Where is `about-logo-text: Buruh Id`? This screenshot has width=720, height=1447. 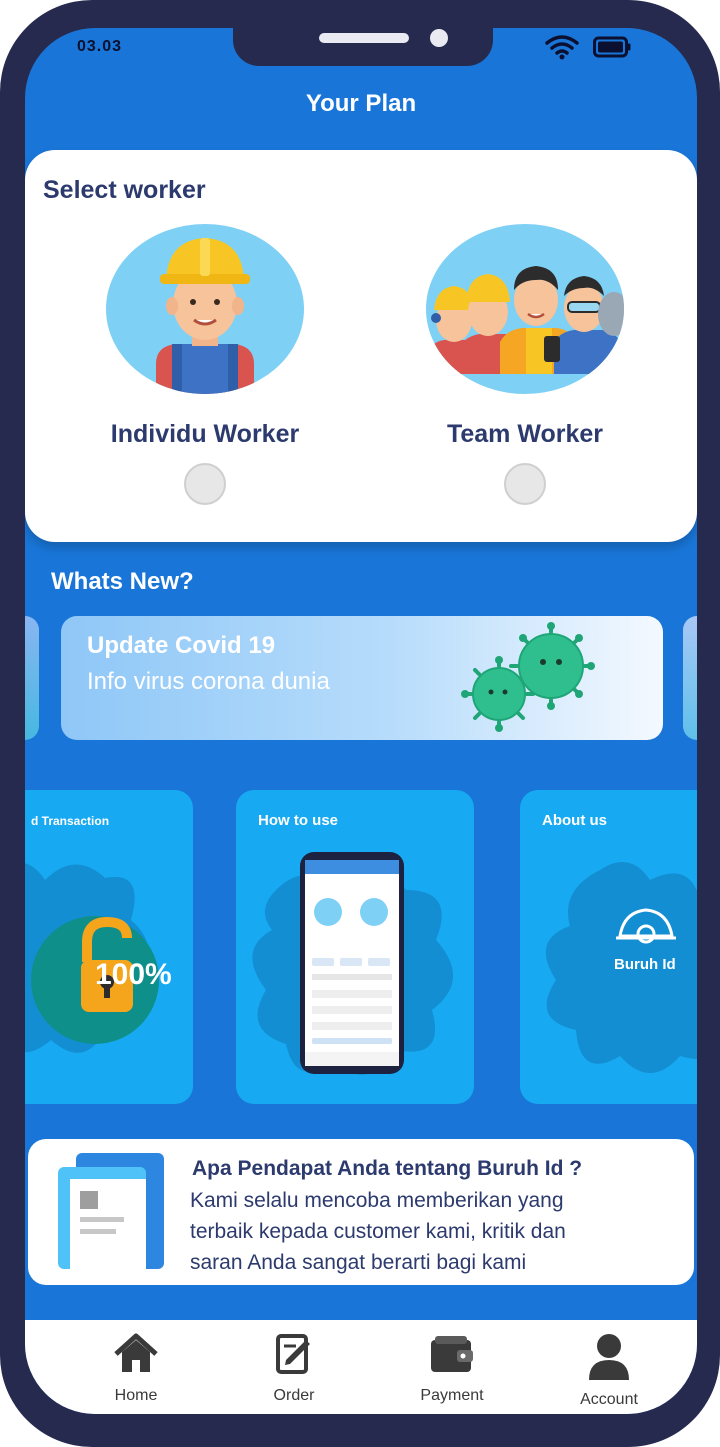 about-logo-text: Buruh Id is located at coordinates (645, 964).